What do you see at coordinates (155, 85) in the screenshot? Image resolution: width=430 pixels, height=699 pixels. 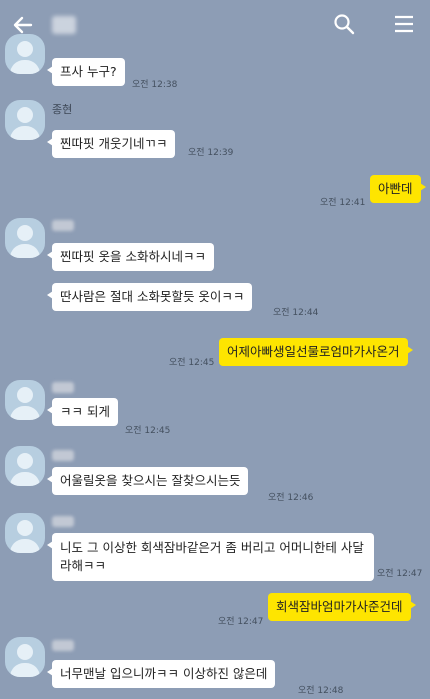 I see `message-time: 오전 12:38` at bounding box center [155, 85].